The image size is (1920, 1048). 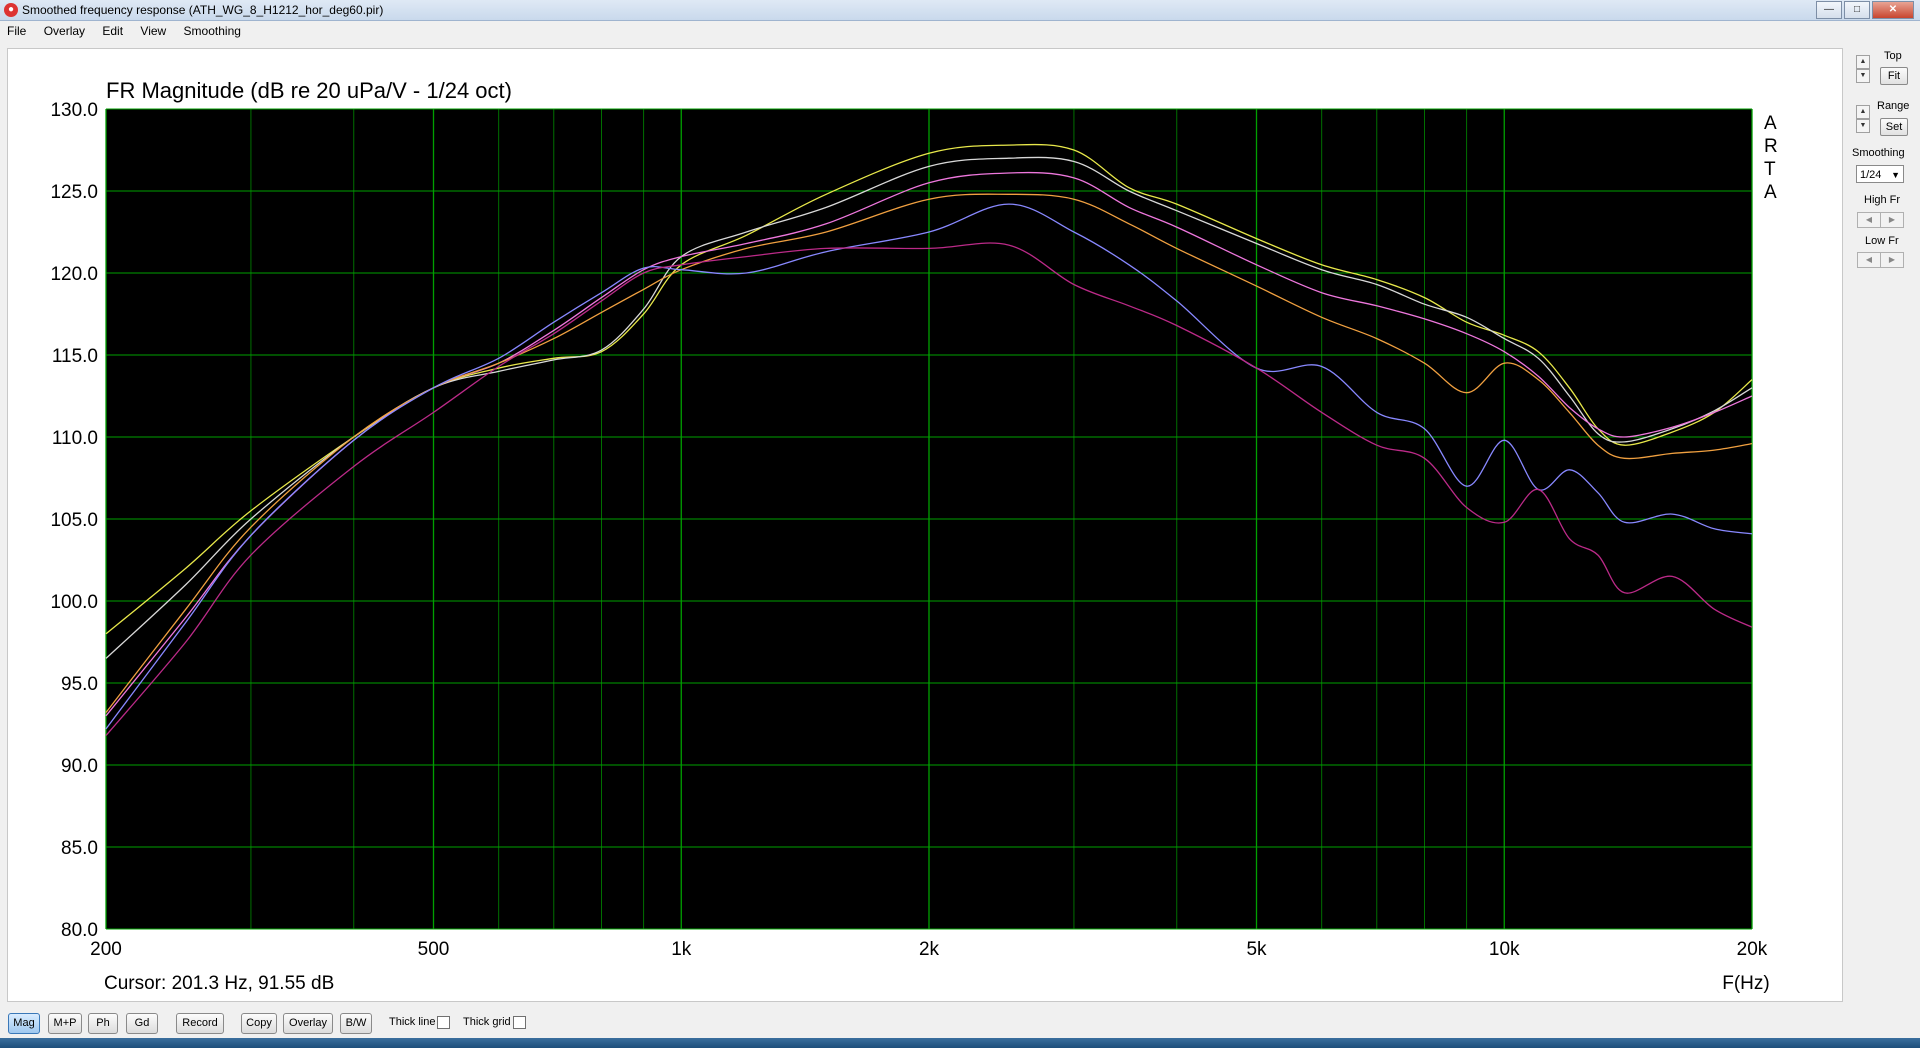 I want to click on menu-edit: Edit, so click(x=112, y=29).